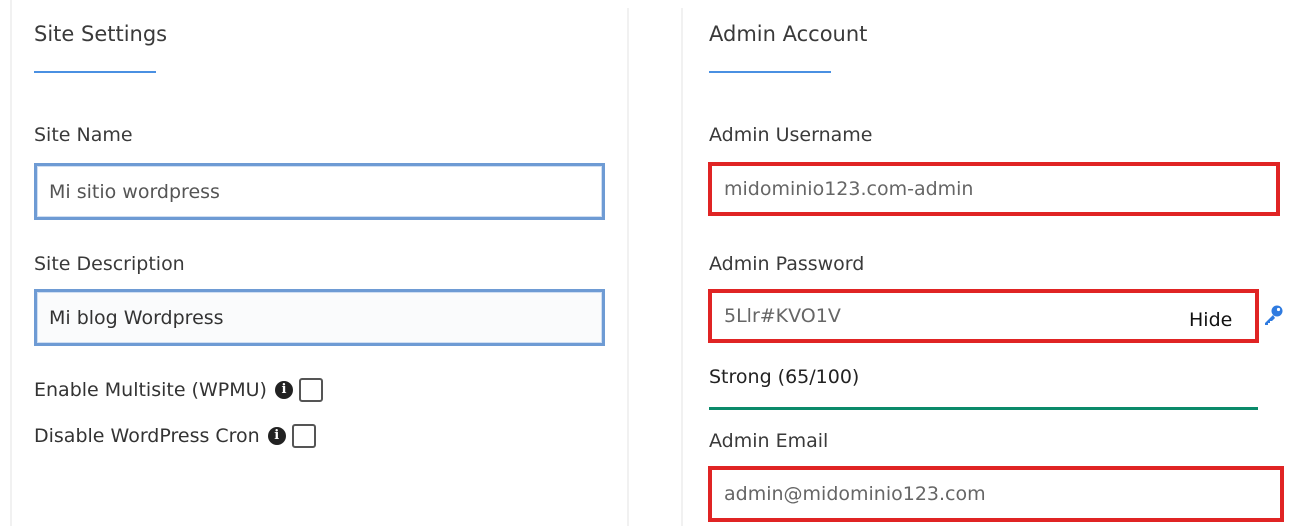 Image resolution: width=1297 pixels, height=526 pixels. Describe the element at coordinates (787, 264) in the screenshot. I see `admin-password-label: Admin Password` at that location.